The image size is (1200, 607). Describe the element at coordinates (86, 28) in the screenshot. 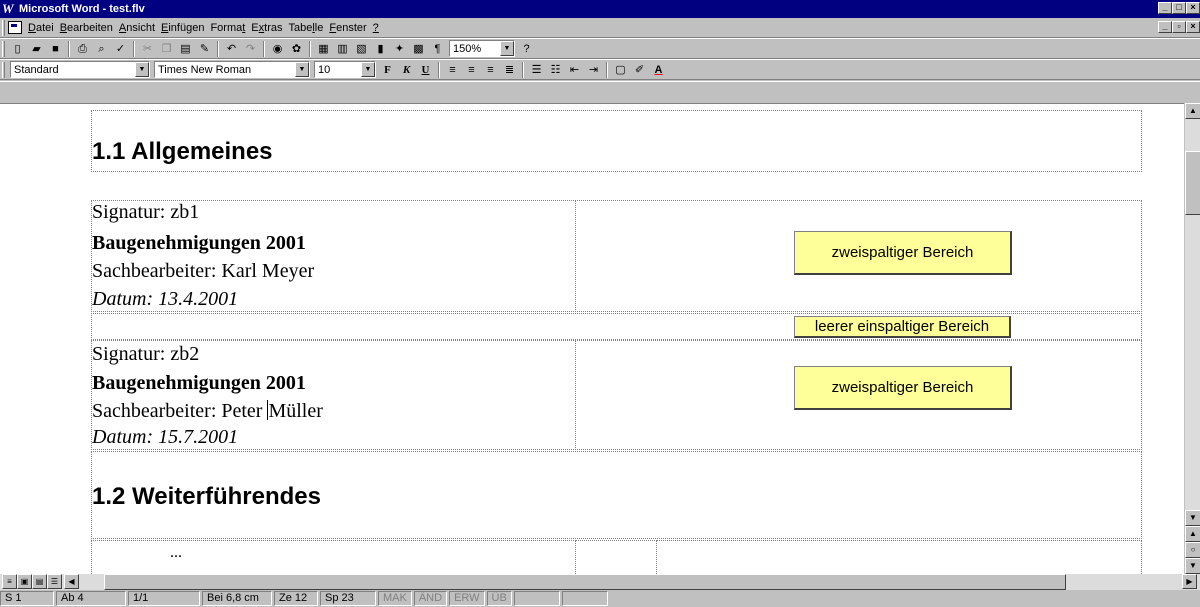

I see `menu-bearbeiten: Bearbeiten` at that location.